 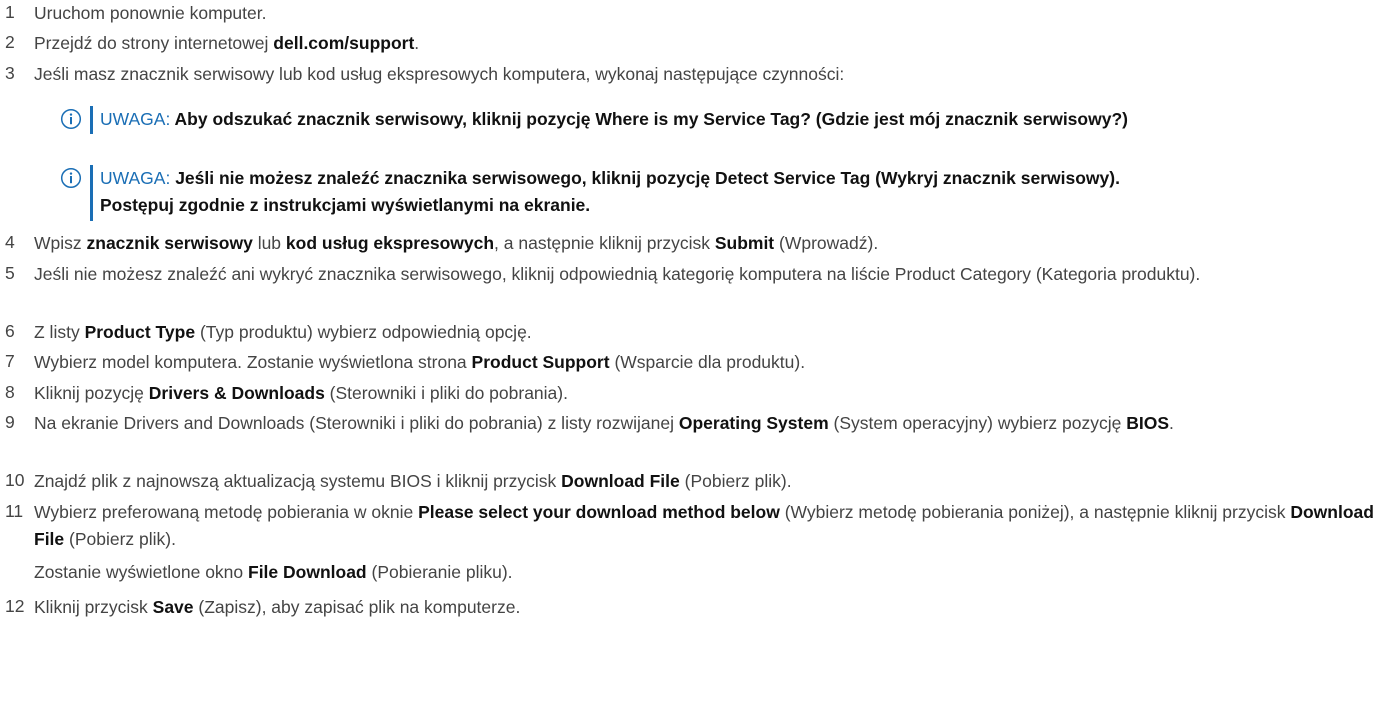 What do you see at coordinates (10, 331) in the screenshot?
I see `step-number: 6` at bounding box center [10, 331].